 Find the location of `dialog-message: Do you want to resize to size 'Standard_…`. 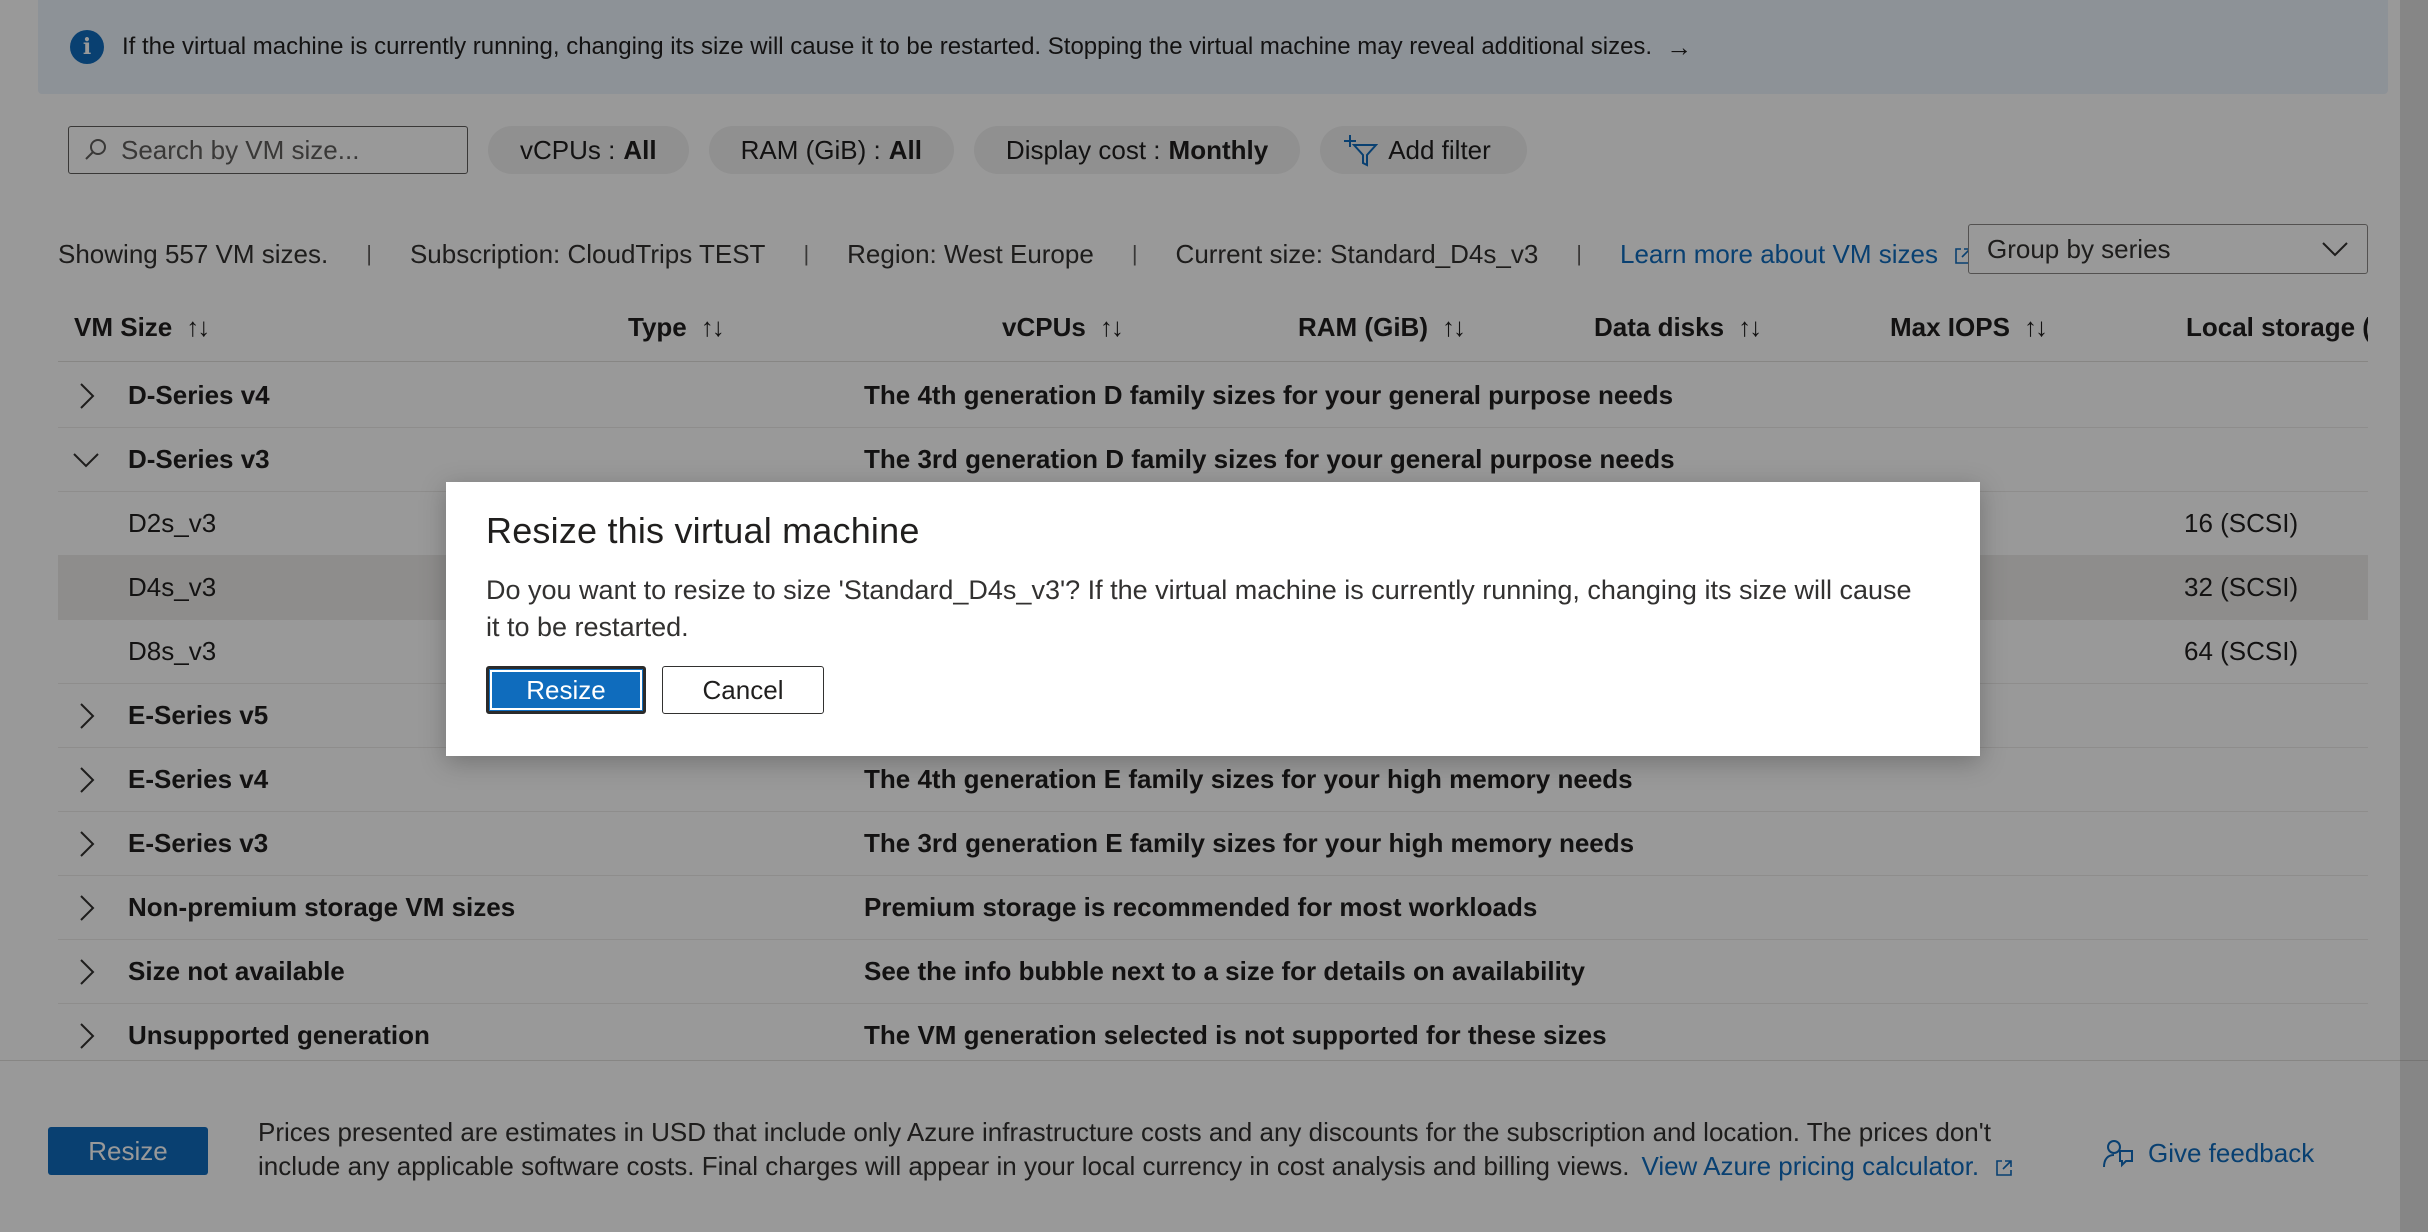

dialog-message: Do you want to resize to size 'Standard_… is located at coordinates (1199, 608).